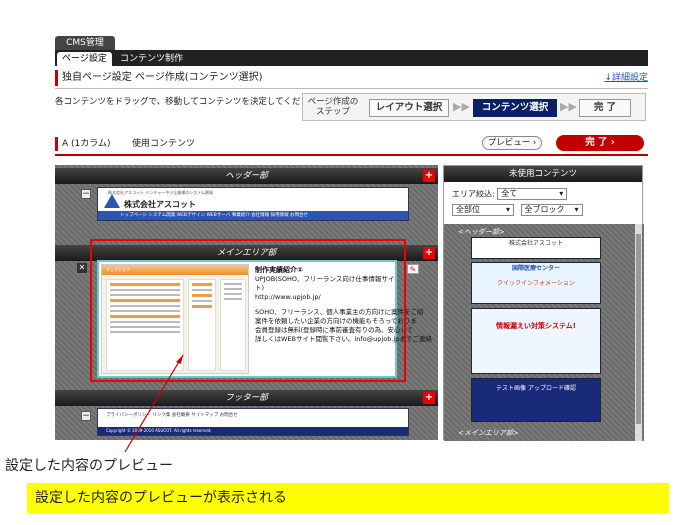  Describe the element at coordinates (86, 416) in the screenshot. I see `remove-footer-icon: −` at that location.